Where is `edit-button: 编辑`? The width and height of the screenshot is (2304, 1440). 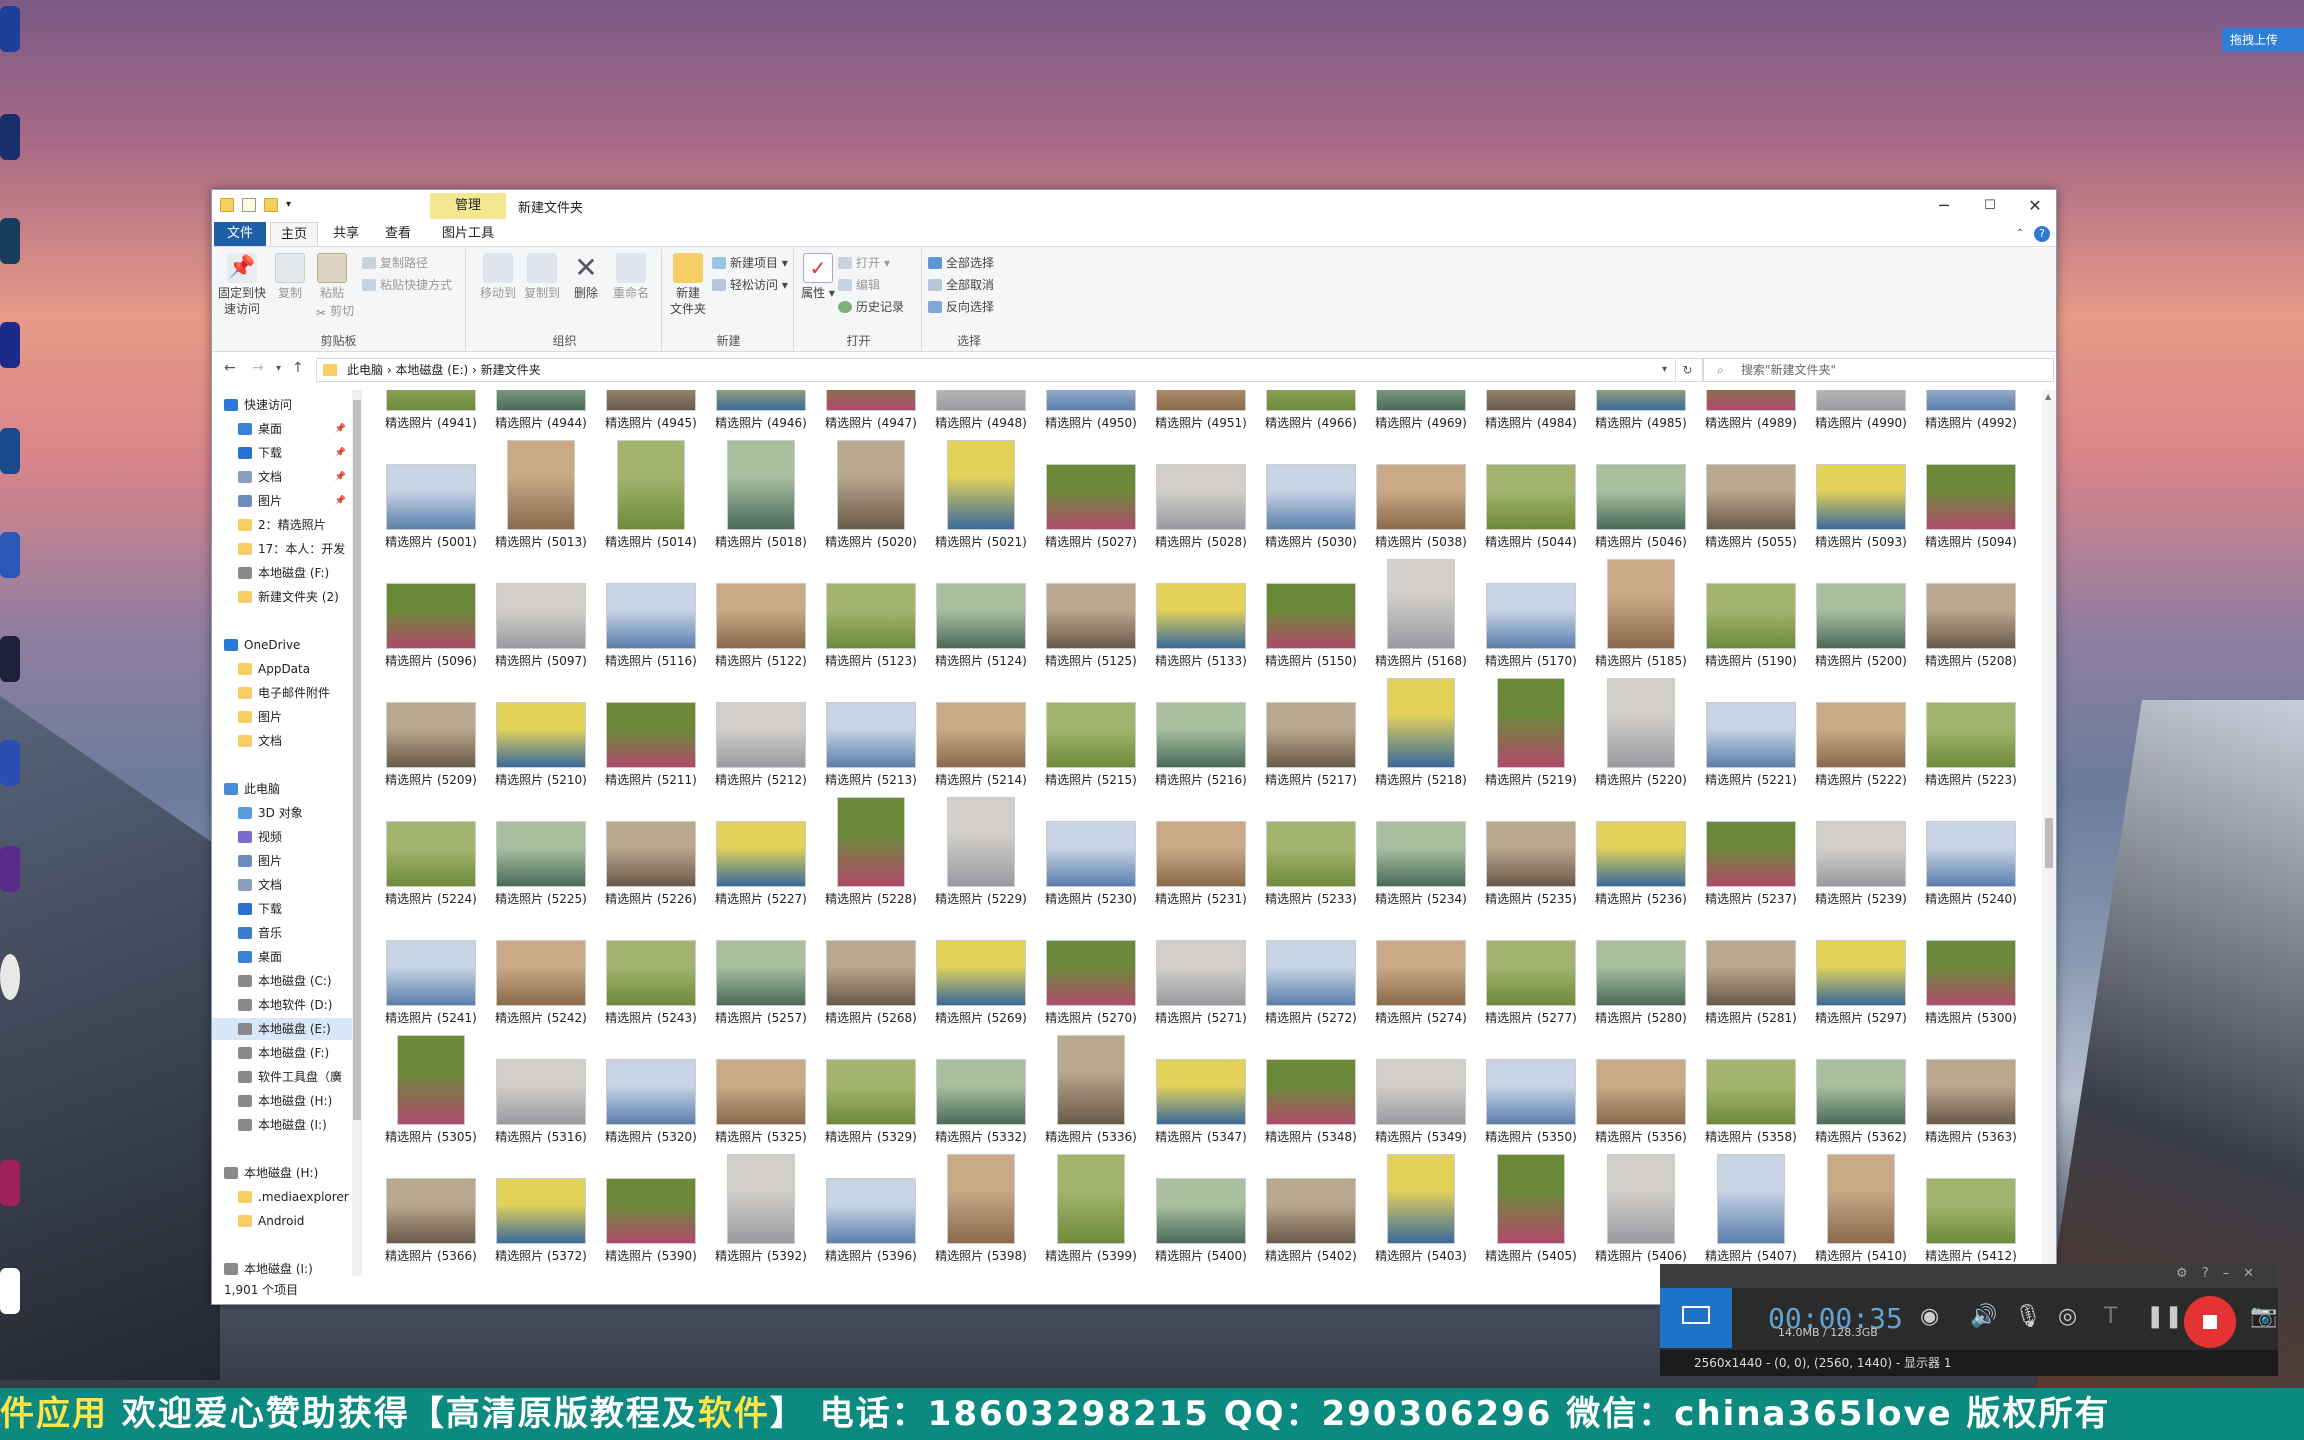
edit-button: 编辑 is located at coordinates (859, 285).